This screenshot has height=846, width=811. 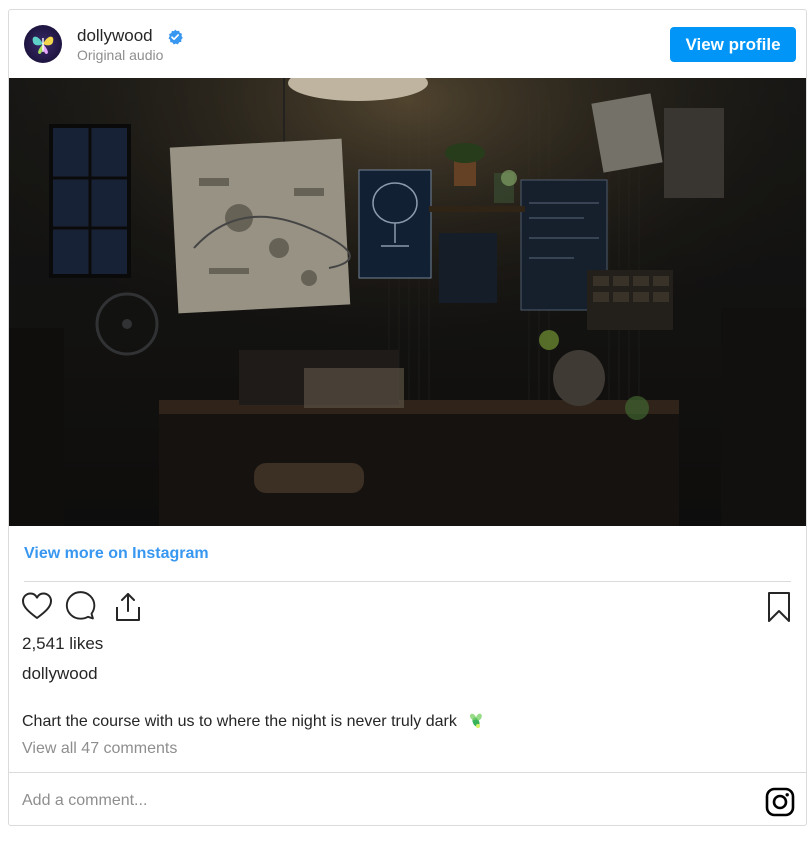 I want to click on likes-count: 2,541 likes, so click(x=62, y=644).